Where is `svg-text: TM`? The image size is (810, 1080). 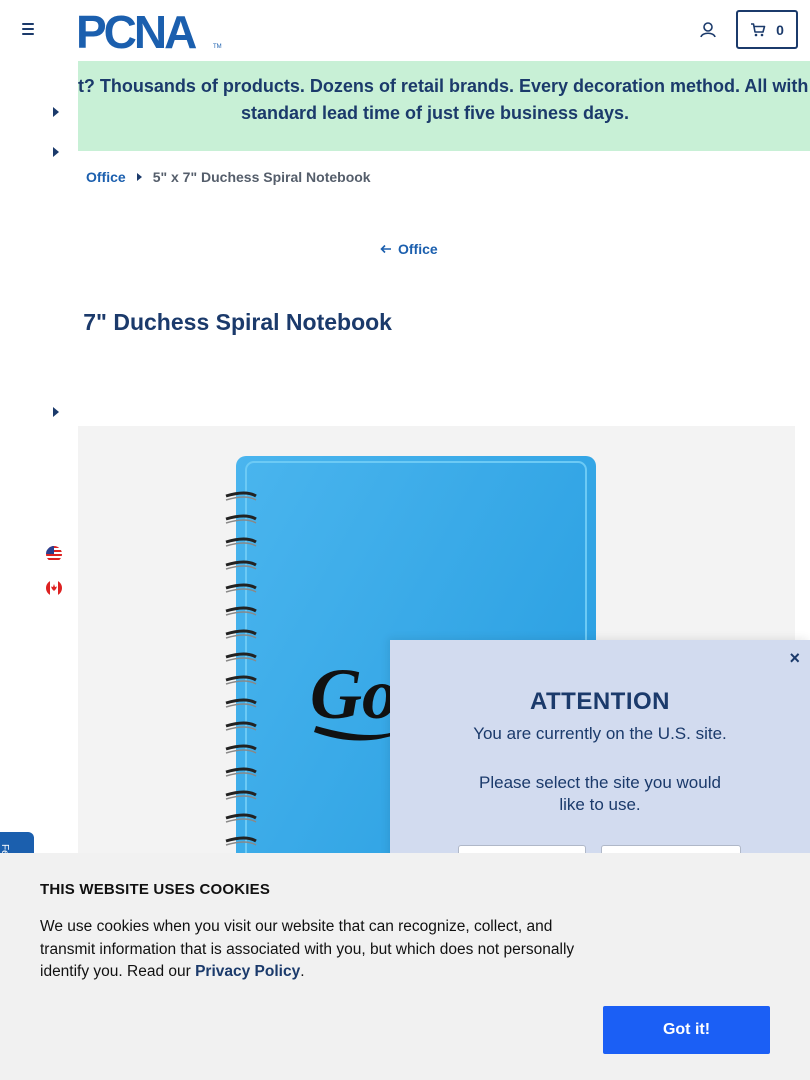 svg-text: TM is located at coordinates (217, 47).